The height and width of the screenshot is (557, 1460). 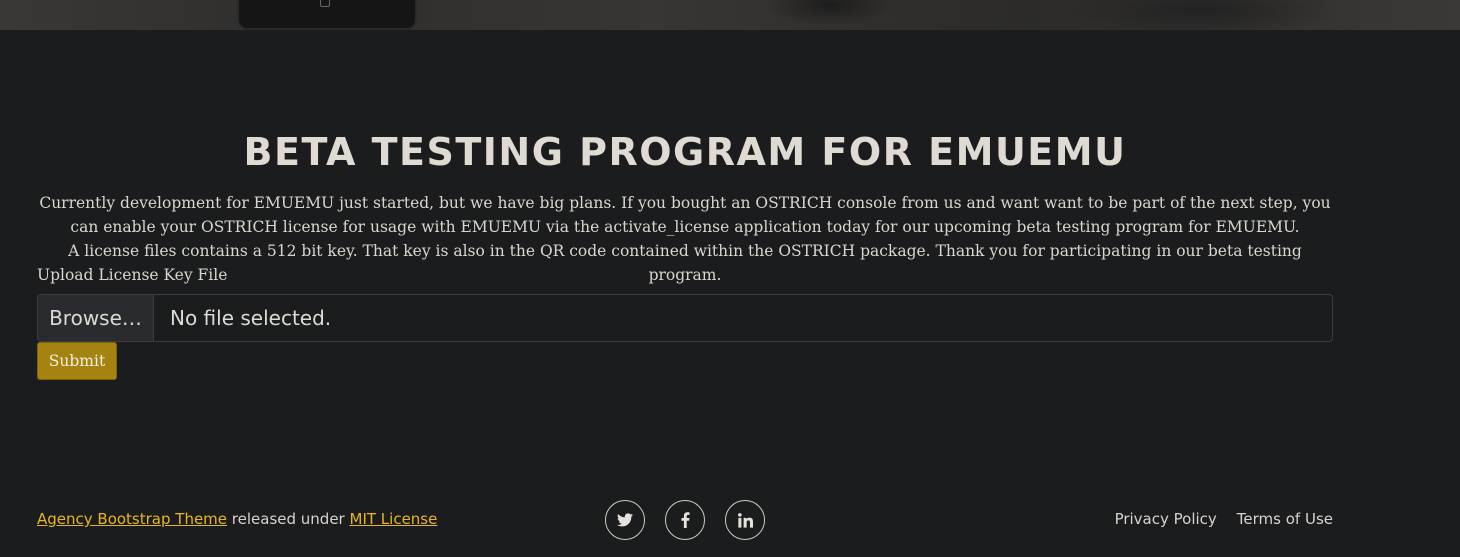 I want to click on device-button, so click(x=325, y=3).